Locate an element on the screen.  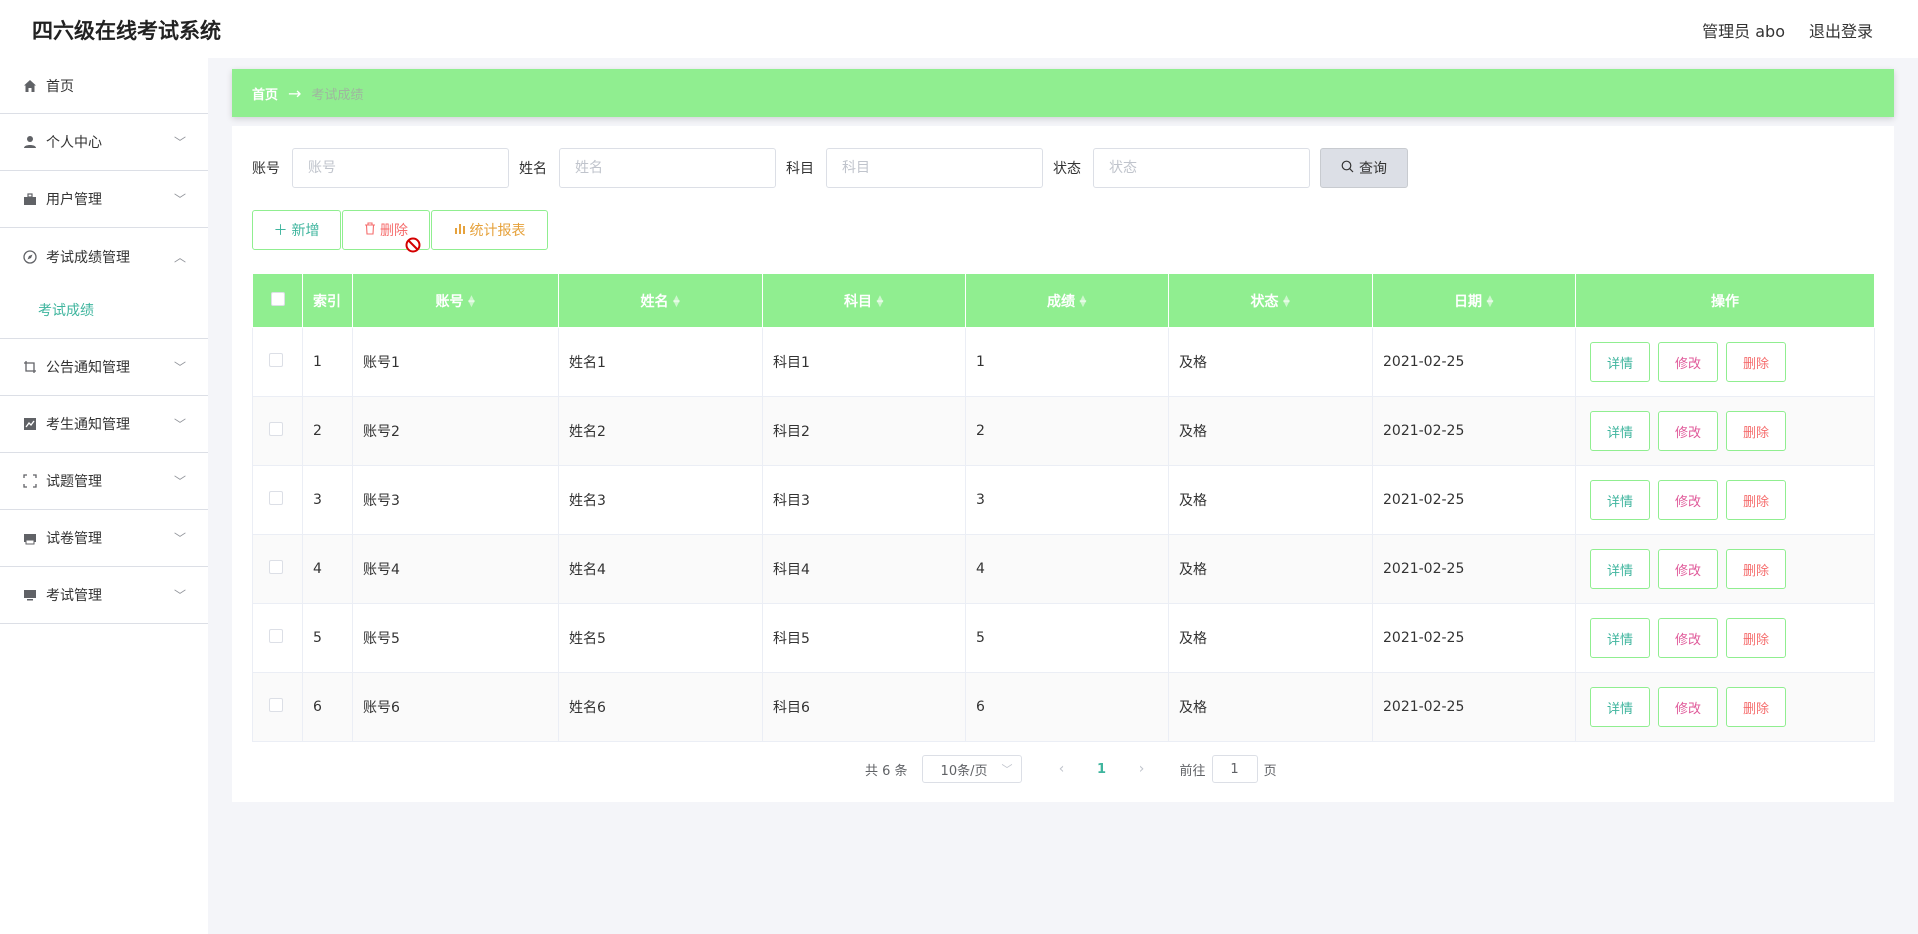
batch-delete-button-label: 删除 is located at coordinates (394, 231).